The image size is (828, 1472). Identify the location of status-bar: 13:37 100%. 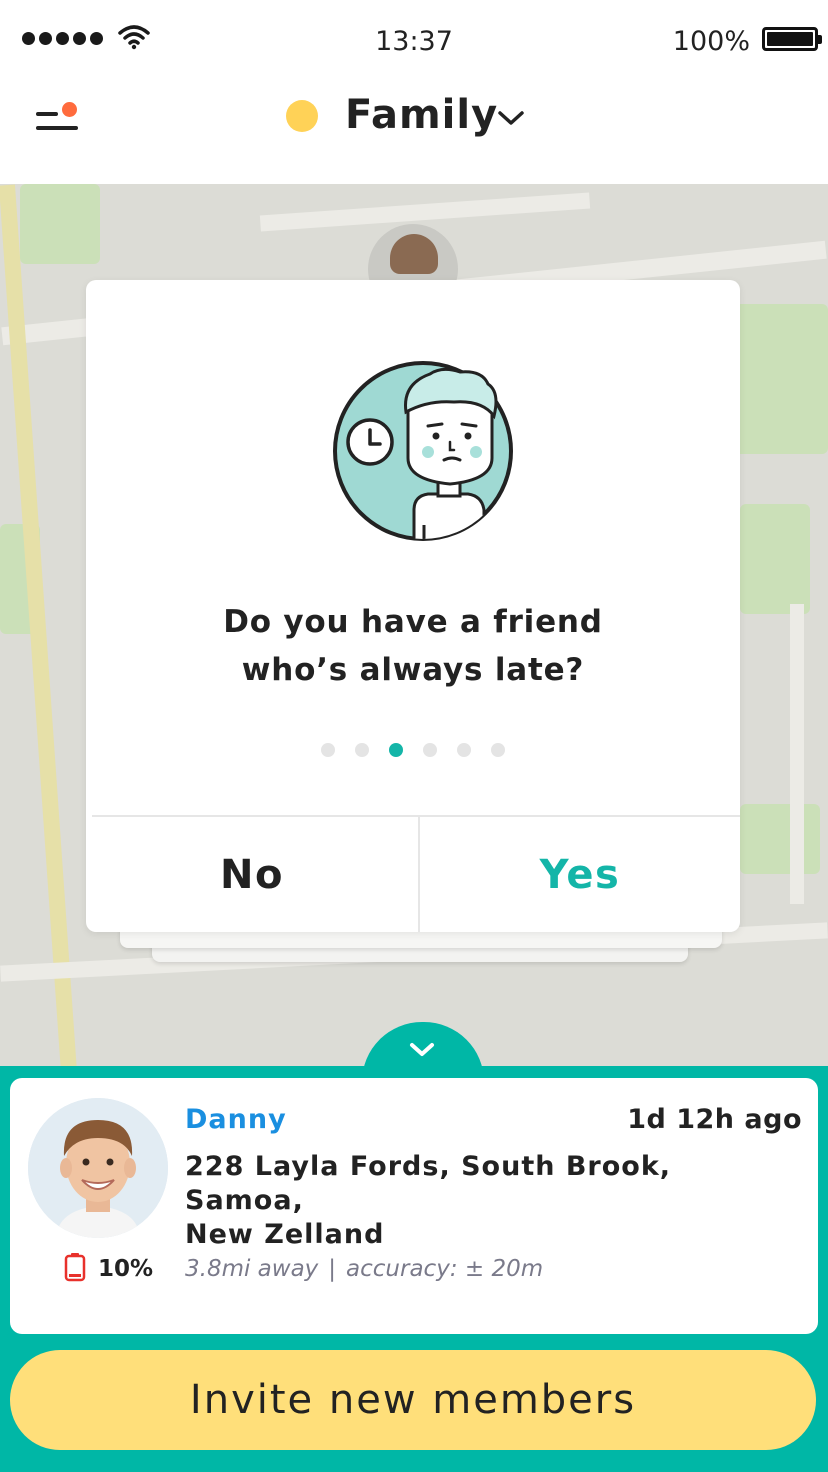
(414, 40).